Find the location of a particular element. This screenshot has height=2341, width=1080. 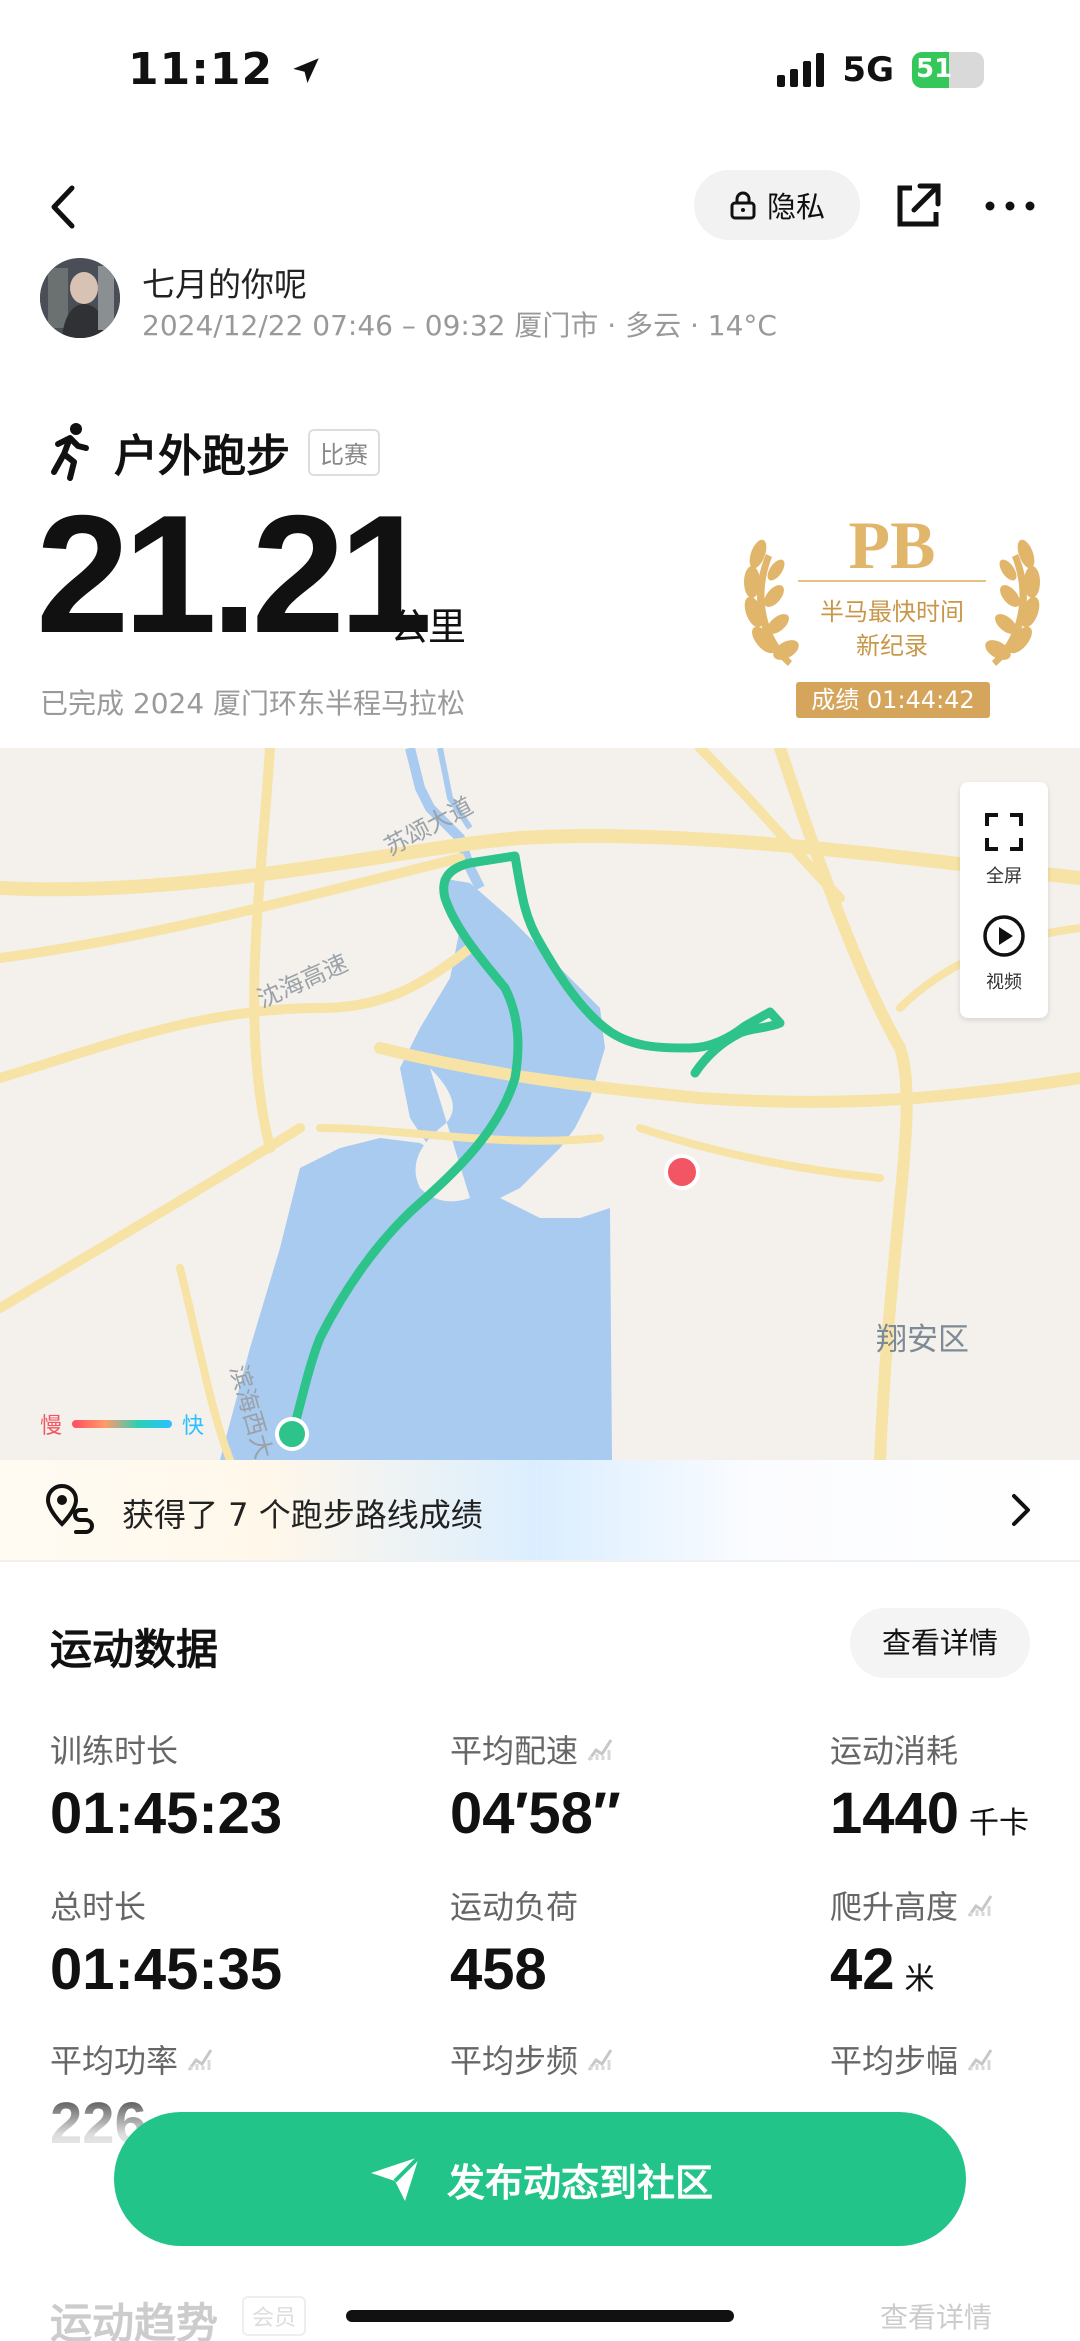

speed-gradient-bar is located at coordinates (122, 1424).